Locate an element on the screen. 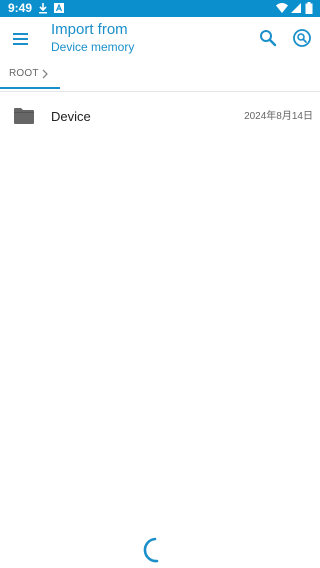 This screenshot has height=568, width=320. breadcrumb: ROOT is located at coordinates (160, 76).